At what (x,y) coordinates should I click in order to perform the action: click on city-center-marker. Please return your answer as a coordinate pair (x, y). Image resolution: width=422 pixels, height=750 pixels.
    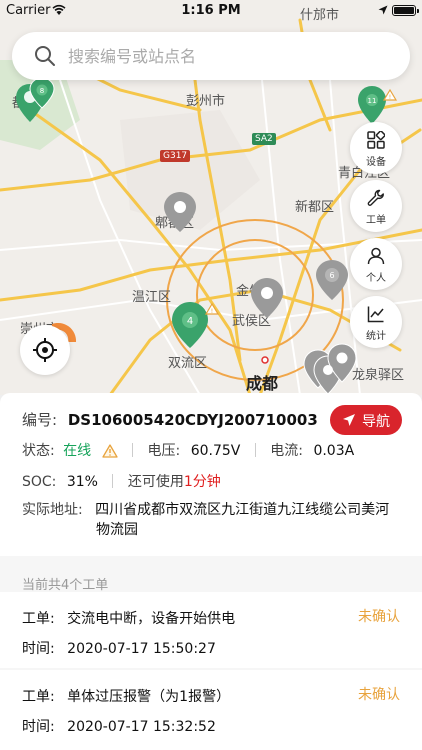
    Looking at the image, I should click on (265, 360).